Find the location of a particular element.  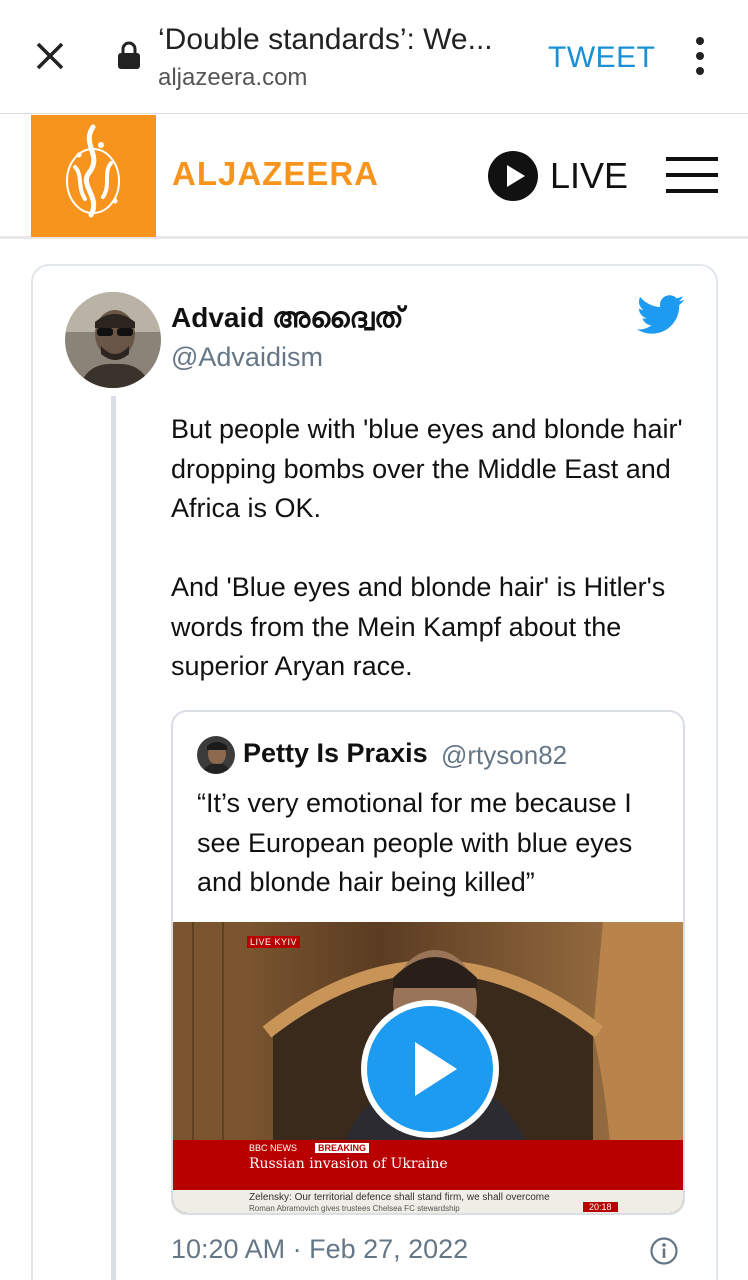

page-domain: aljazeera.com is located at coordinates (233, 77).